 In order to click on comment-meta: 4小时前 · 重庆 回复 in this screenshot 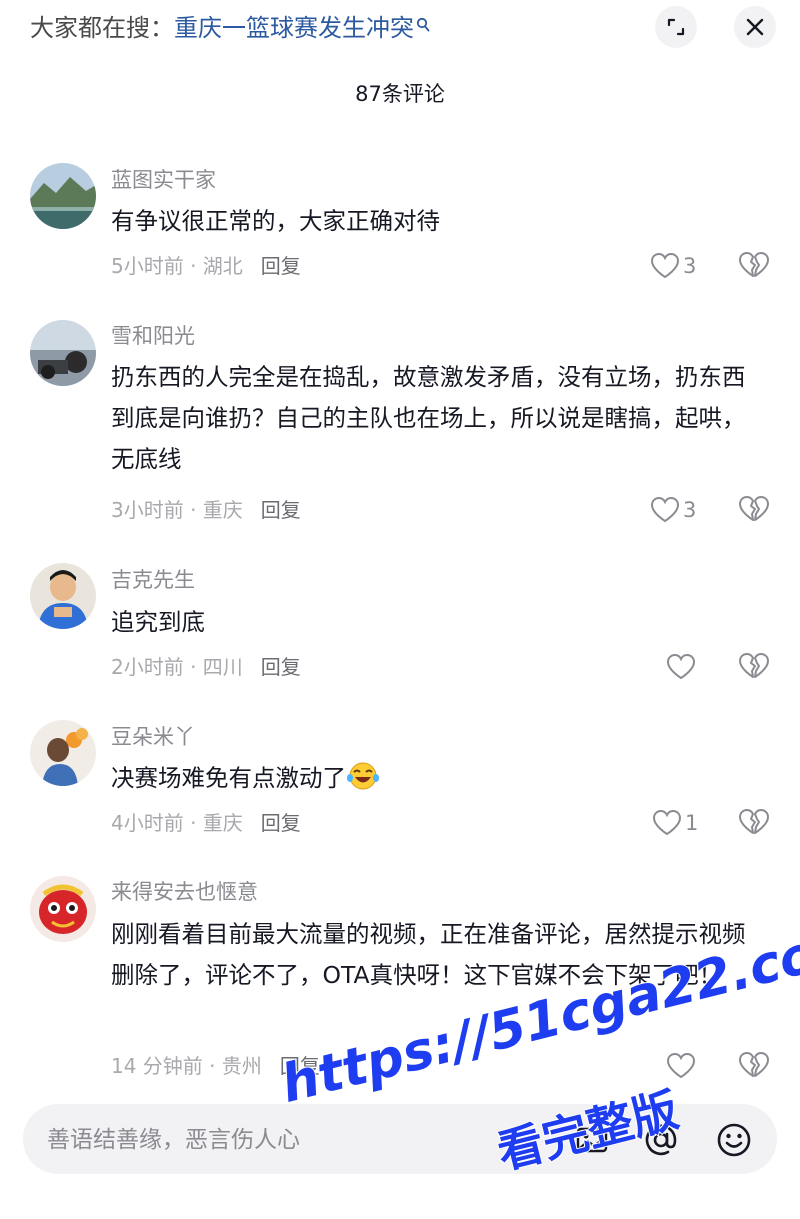, I will do `click(206, 823)`.